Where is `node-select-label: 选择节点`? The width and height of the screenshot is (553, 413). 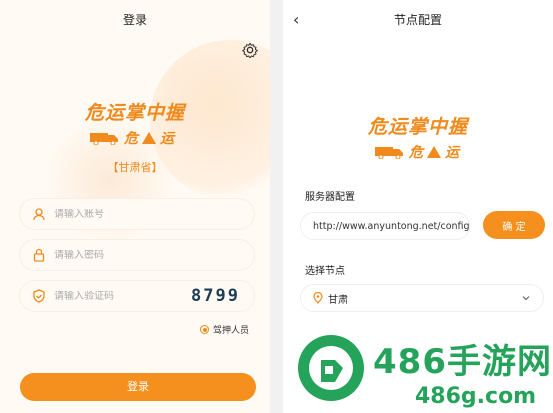 node-select-label: 选择节点 is located at coordinates (325, 271).